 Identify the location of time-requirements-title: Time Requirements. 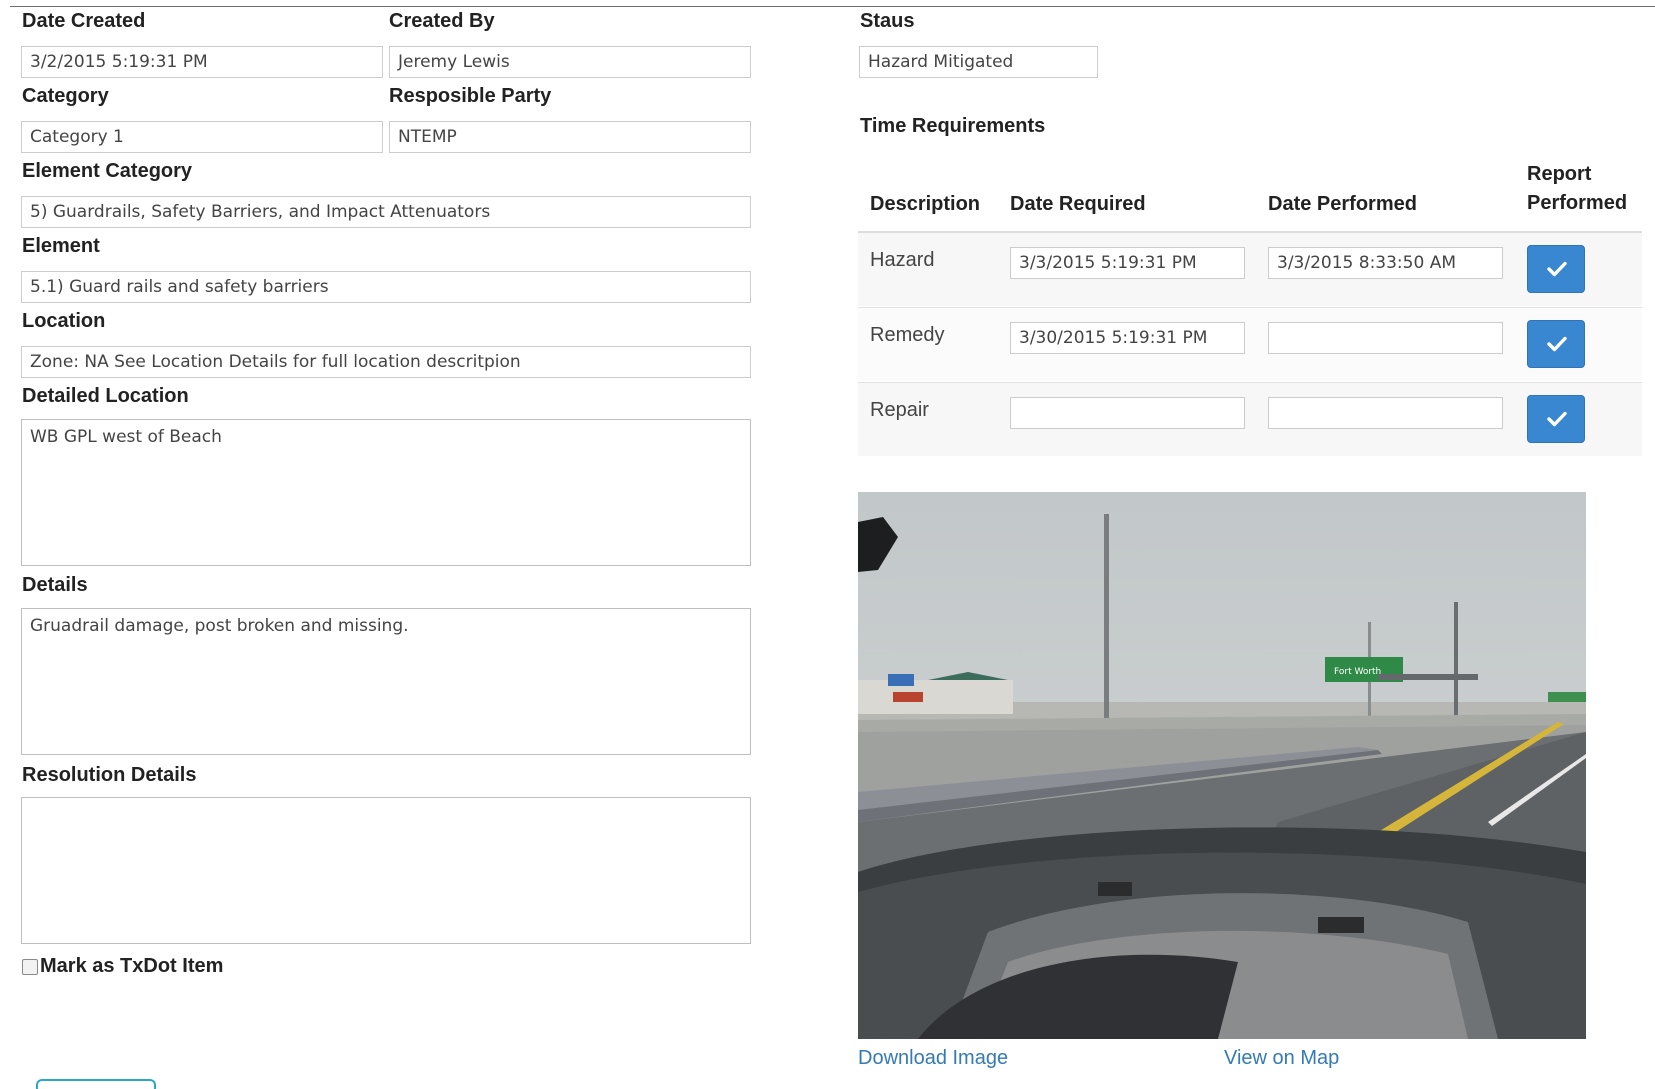
(953, 126).